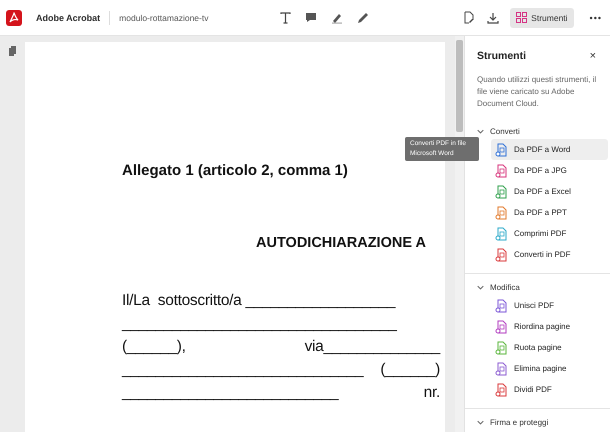  What do you see at coordinates (410, 369) in the screenshot?
I see `form-line-text: (______)` at bounding box center [410, 369].